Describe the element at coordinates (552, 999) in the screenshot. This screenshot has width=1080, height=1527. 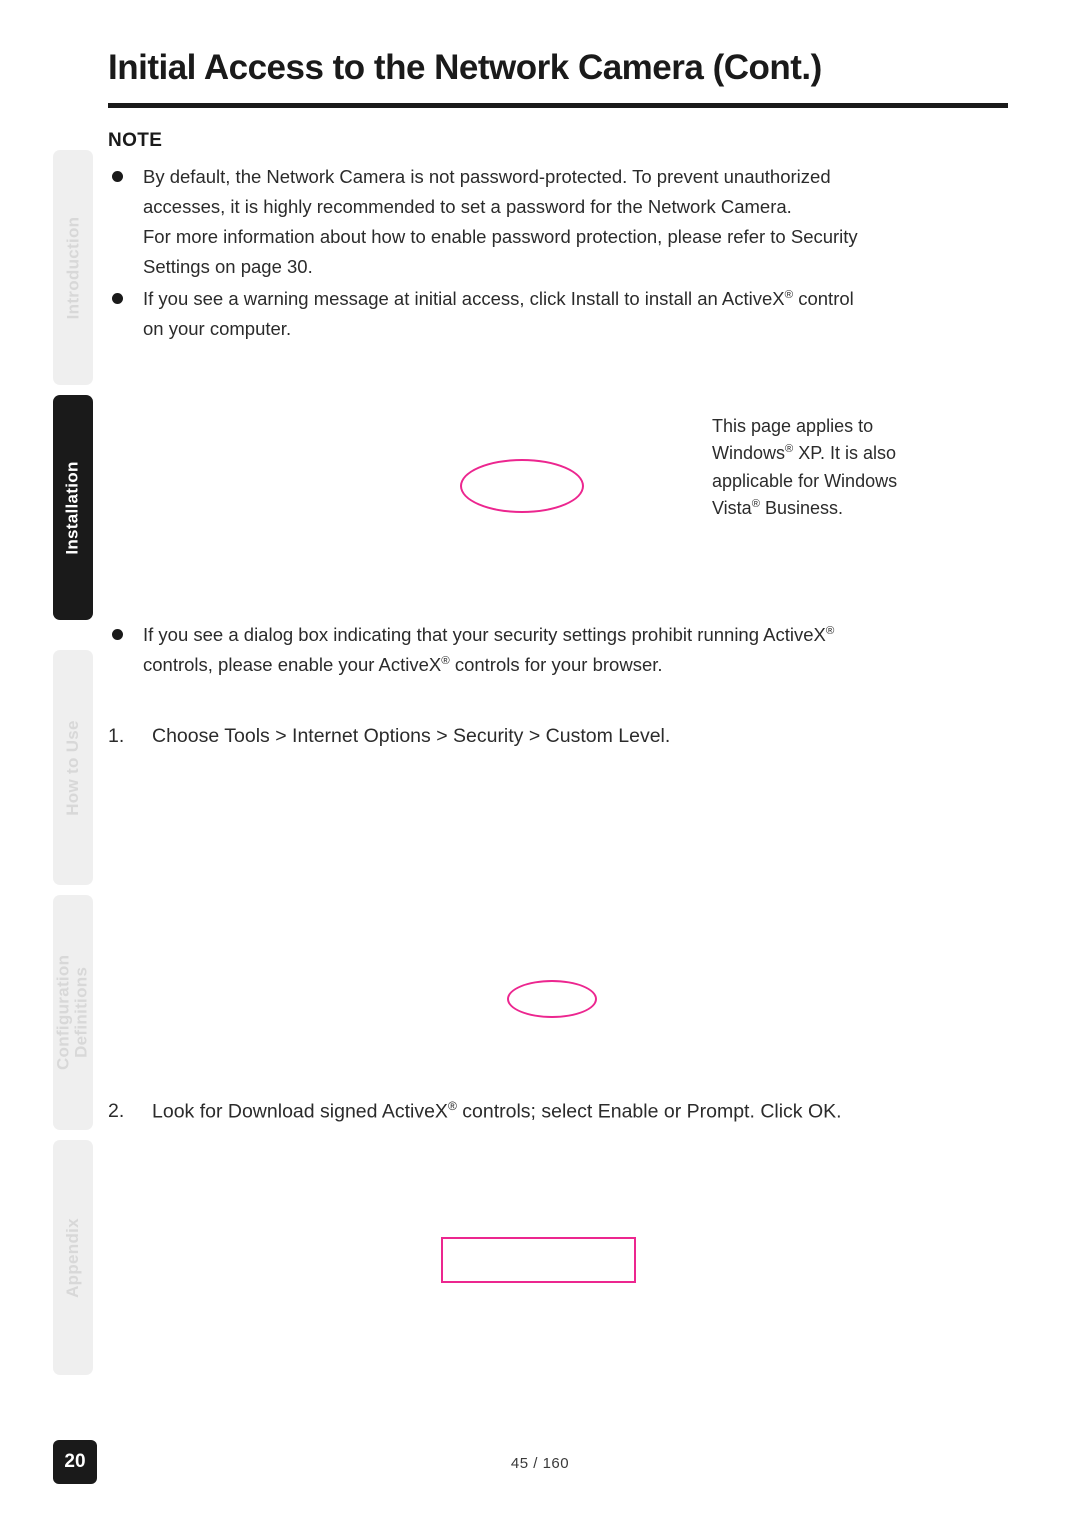
I see `annotation-ellipse-middle` at that location.